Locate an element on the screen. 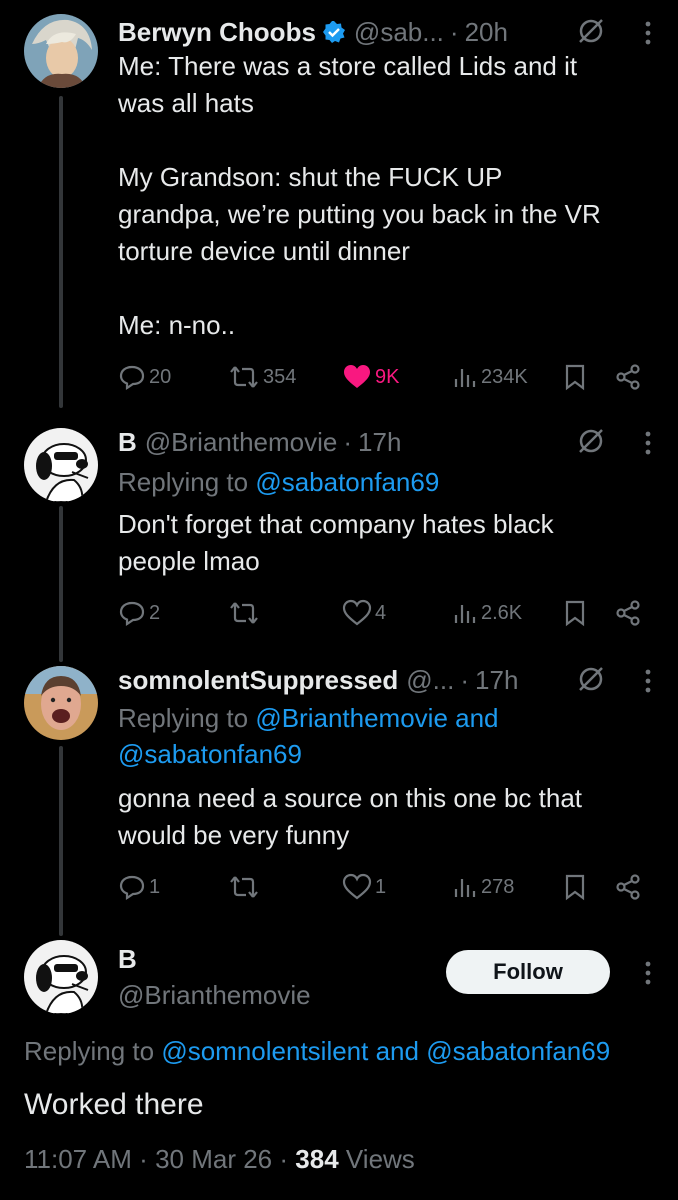  like-button: 1 is located at coordinates (364, 887).